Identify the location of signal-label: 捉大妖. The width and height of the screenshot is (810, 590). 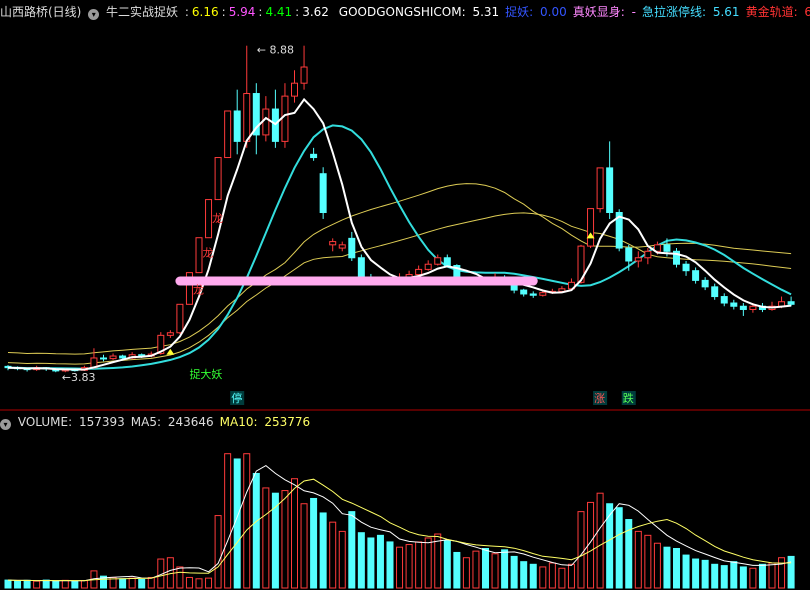
(205, 374).